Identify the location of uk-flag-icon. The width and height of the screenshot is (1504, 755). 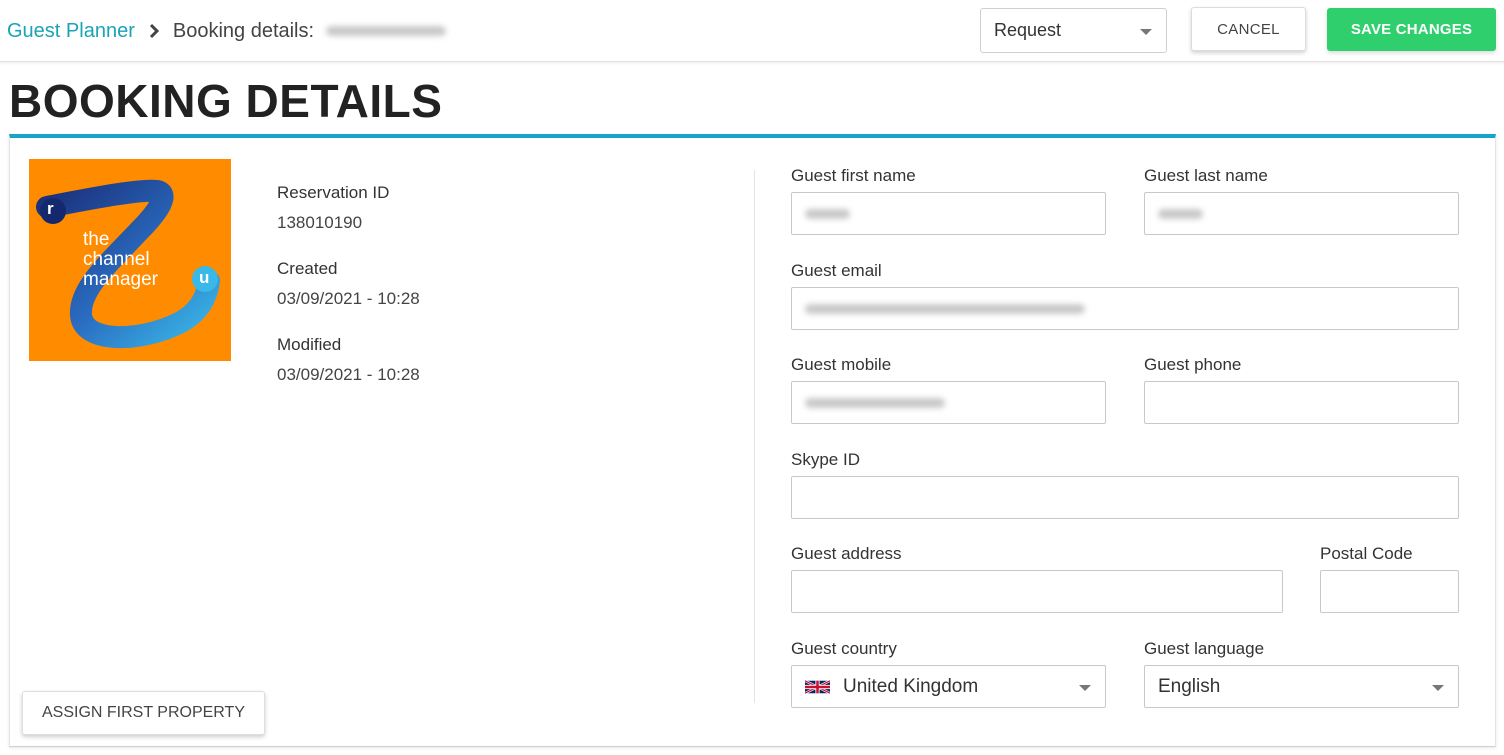
(817, 686).